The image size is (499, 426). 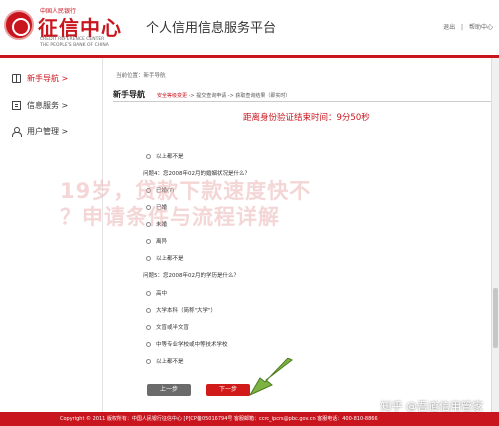 What do you see at coordinates (19, 25) in the screenshot?
I see `logo-seal-icon` at bounding box center [19, 25].